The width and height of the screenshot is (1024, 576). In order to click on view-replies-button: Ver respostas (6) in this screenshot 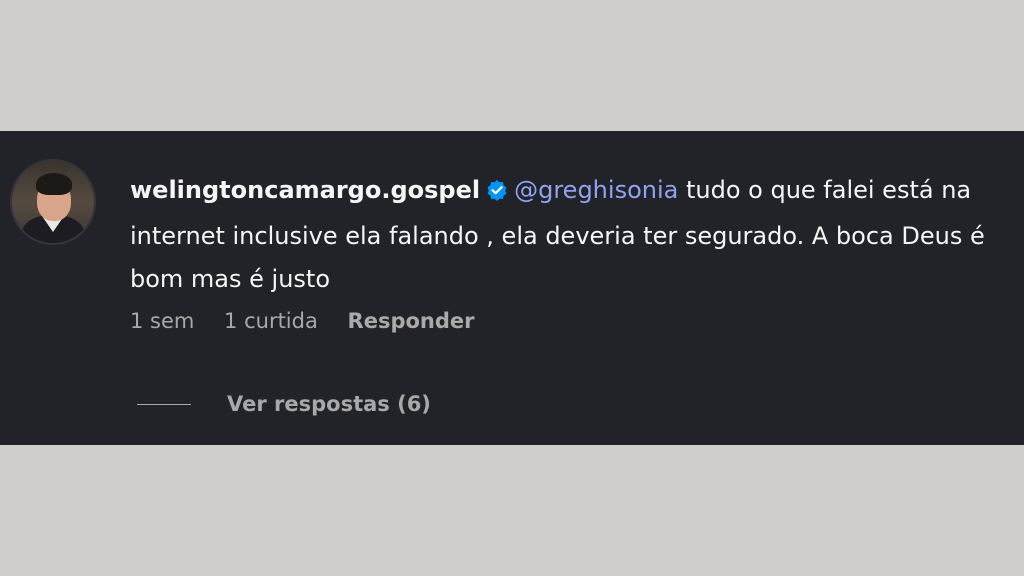, I will do `click(284, 404)`.